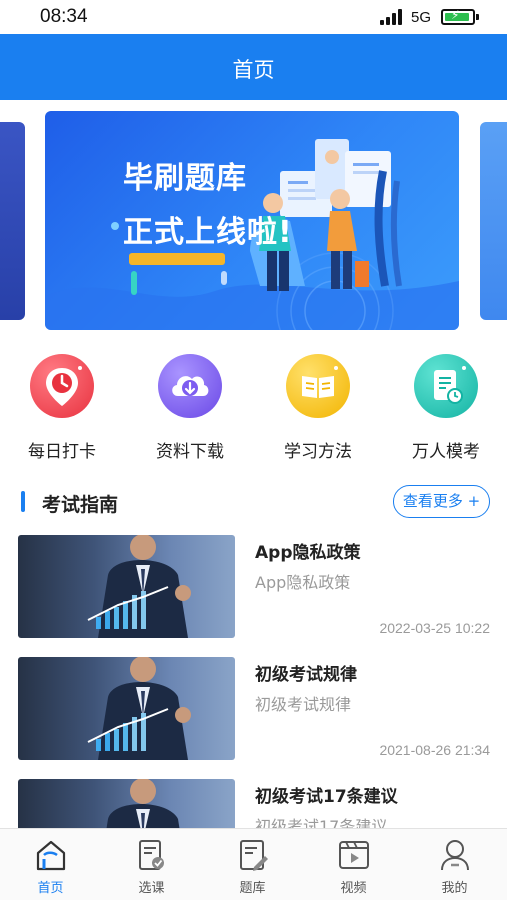 The height and width of the screenshot is (900, 507). Describe the element at coordinates (253, 707) in the screenshot. I see `list-item: 初级考试规律 初级考试规律 2021-08-26 21:34` at that location.